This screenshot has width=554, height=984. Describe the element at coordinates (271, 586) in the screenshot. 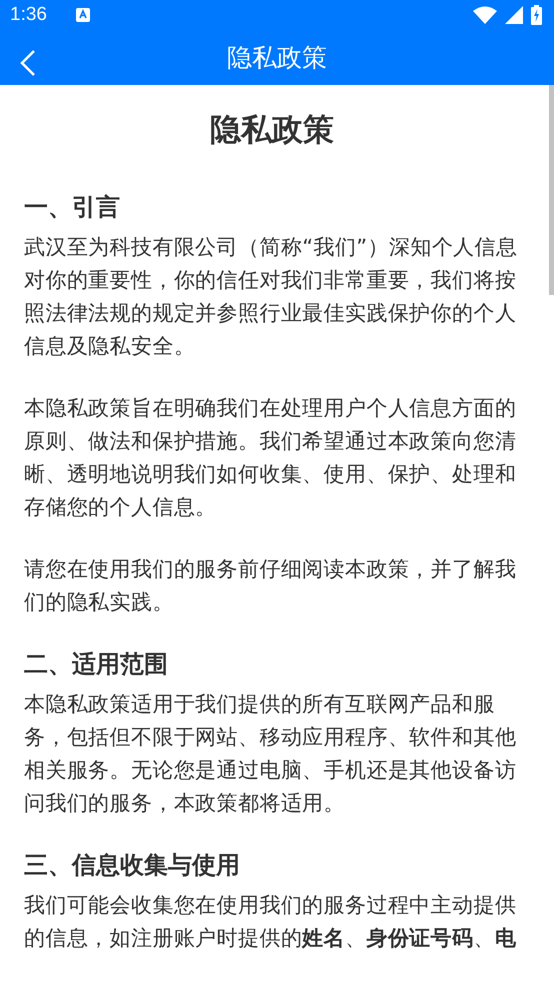

I see `paragraph: 请您在使用我们的服务前仔细阅读本政策，并了解我们的隐私实践。` at that location.